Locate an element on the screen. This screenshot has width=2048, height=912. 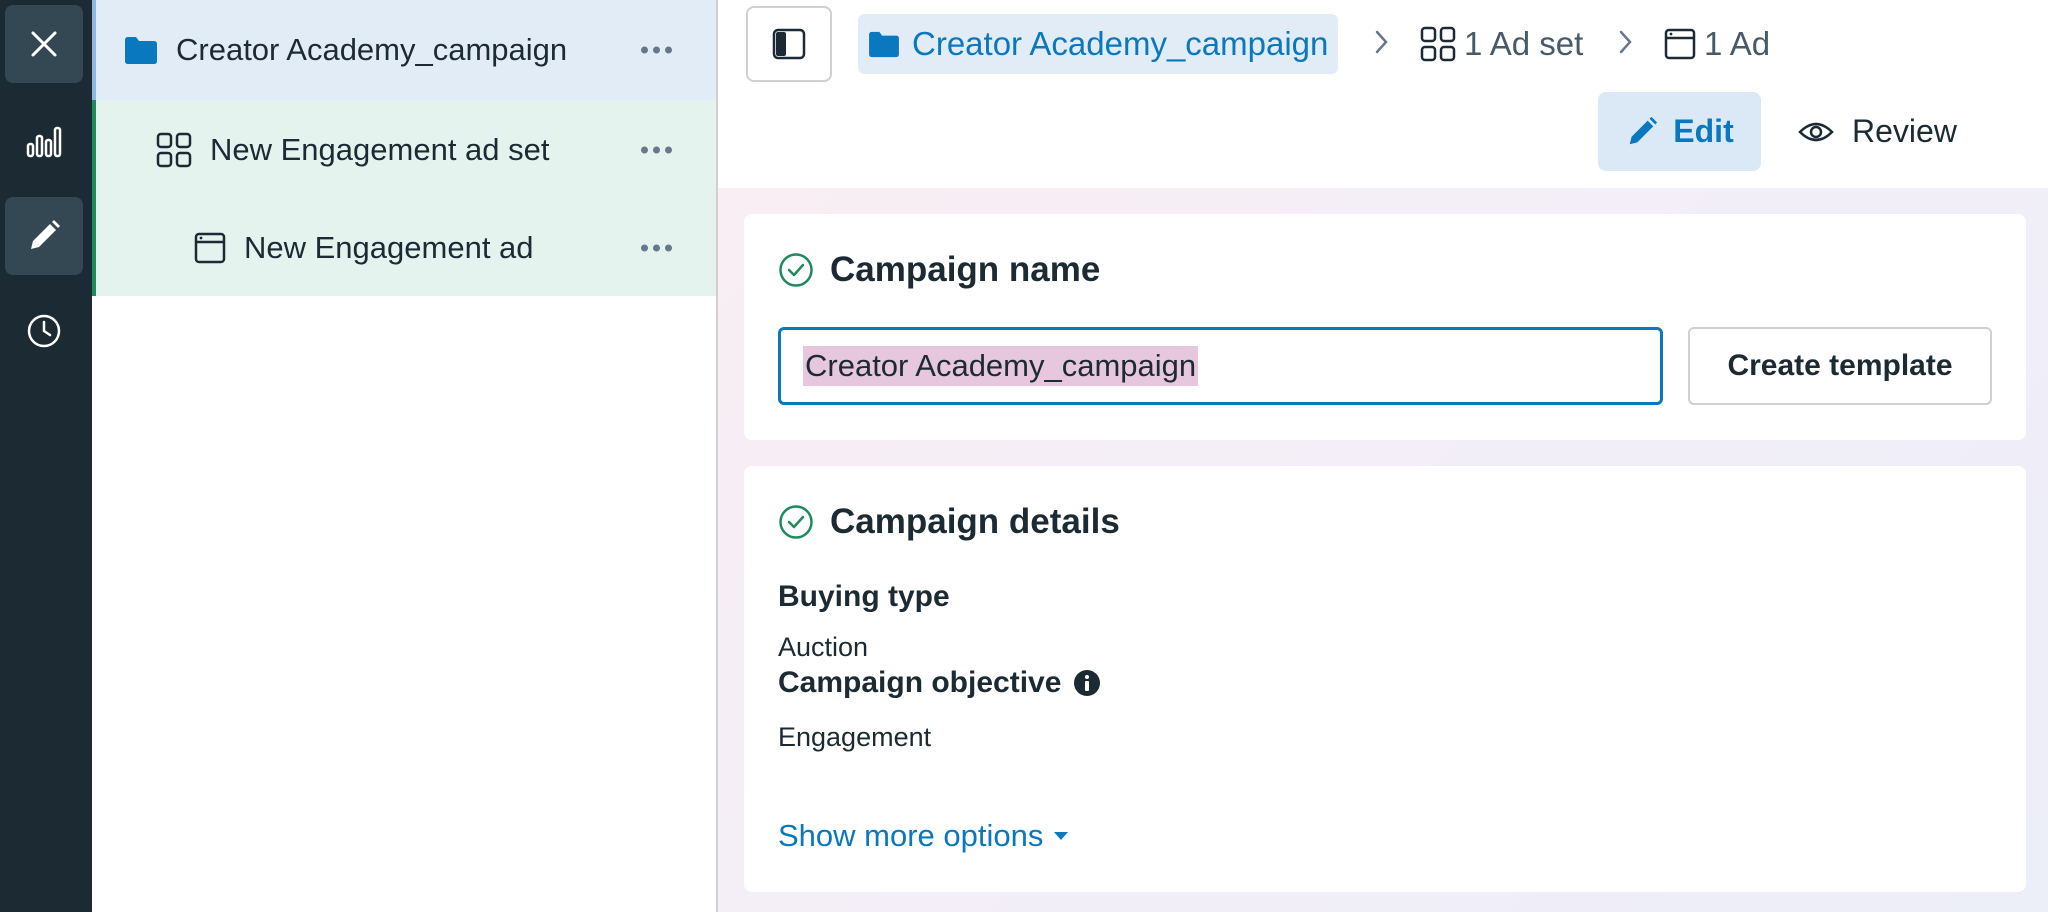
caret-down-icon is located at coordinates (1061, 836).